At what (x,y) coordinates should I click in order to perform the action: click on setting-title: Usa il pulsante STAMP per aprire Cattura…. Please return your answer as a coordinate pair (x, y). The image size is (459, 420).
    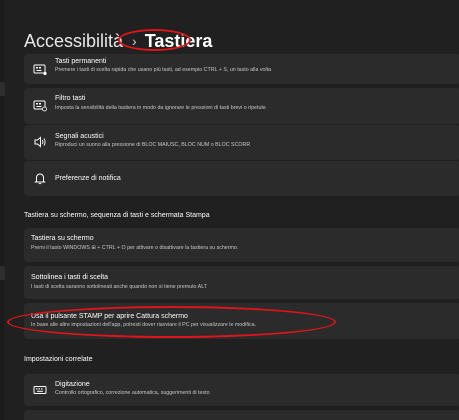
    Looking at the image, I should click on (109, 316).